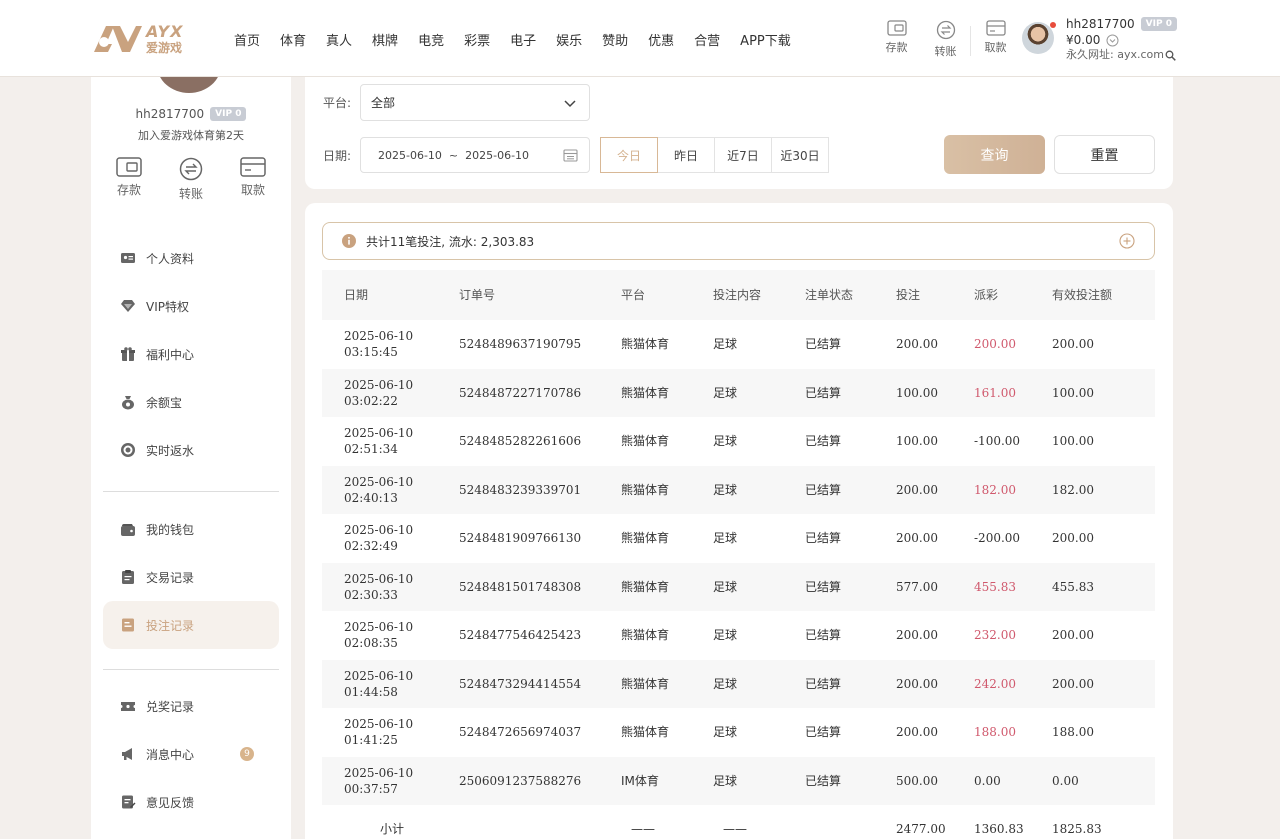  Describe the element at coordinates (1073, 344) in the screenshot. I see `valid-bet-cell: 200.00` at that location.